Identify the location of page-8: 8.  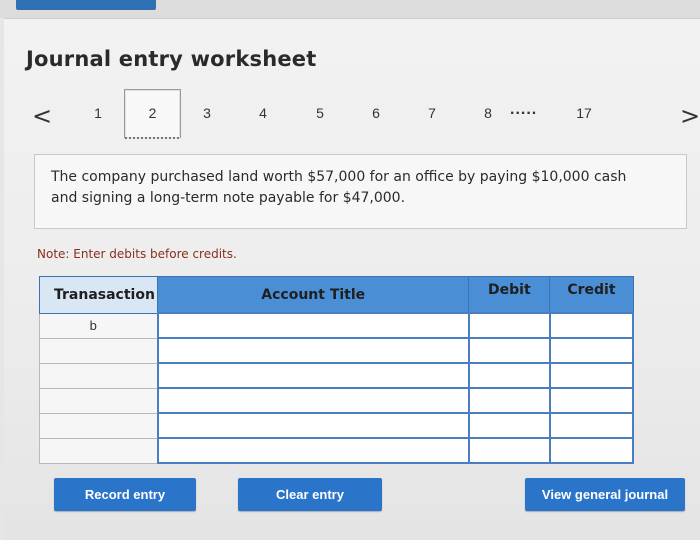
(488, 113).